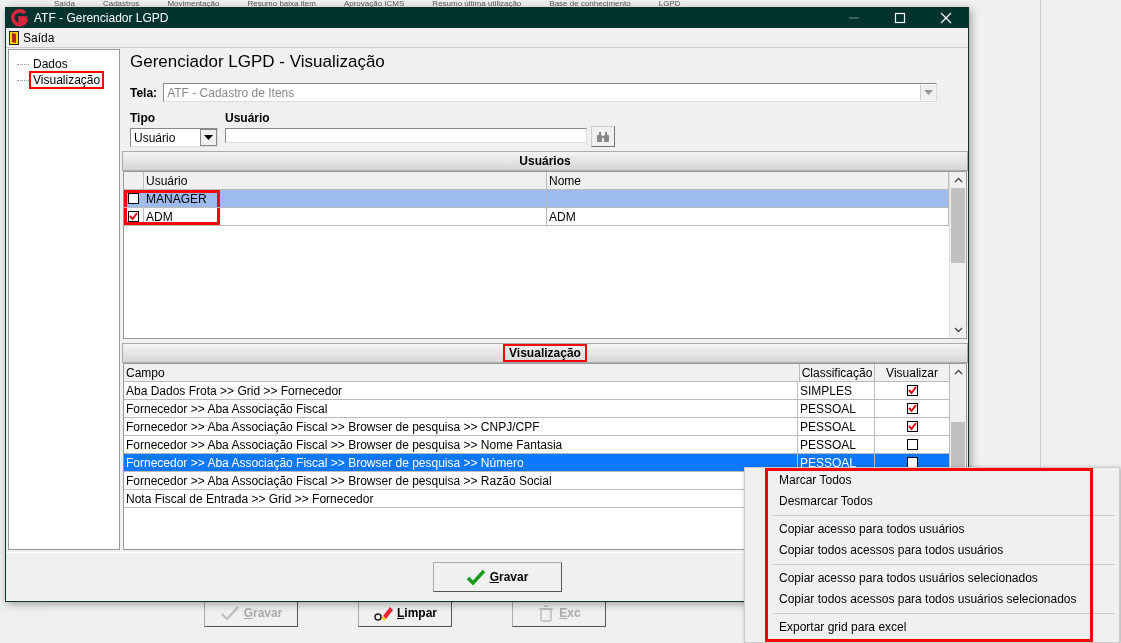 This screenshot has width=1121, height=643. Describe the element at coordinates (374, 4) in the screenshot. I see `menu-item: Aprovação ICMS` at that location.